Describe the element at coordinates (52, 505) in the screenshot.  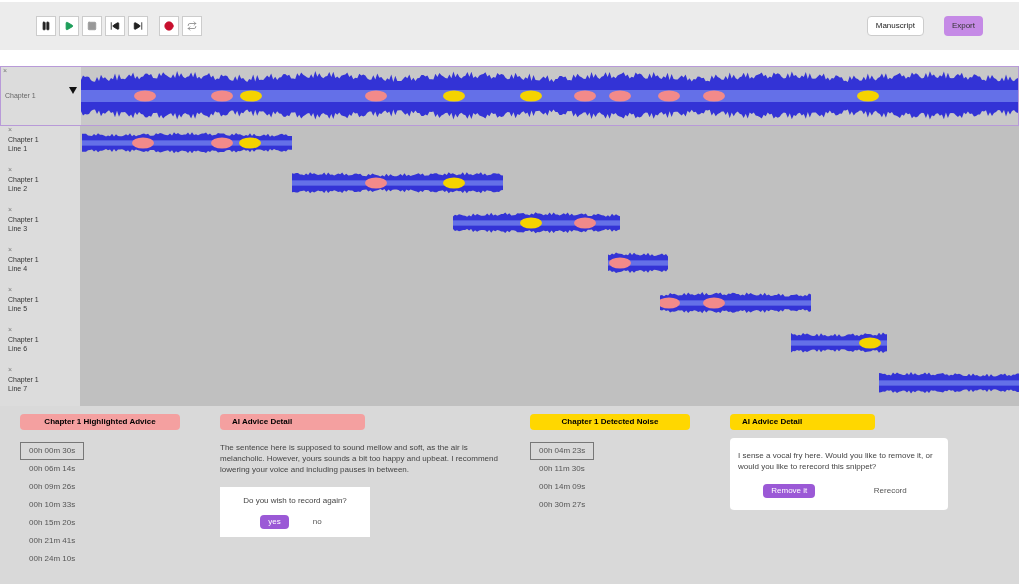
I see `timestamp-item: 00h 10m 33s` at that location.